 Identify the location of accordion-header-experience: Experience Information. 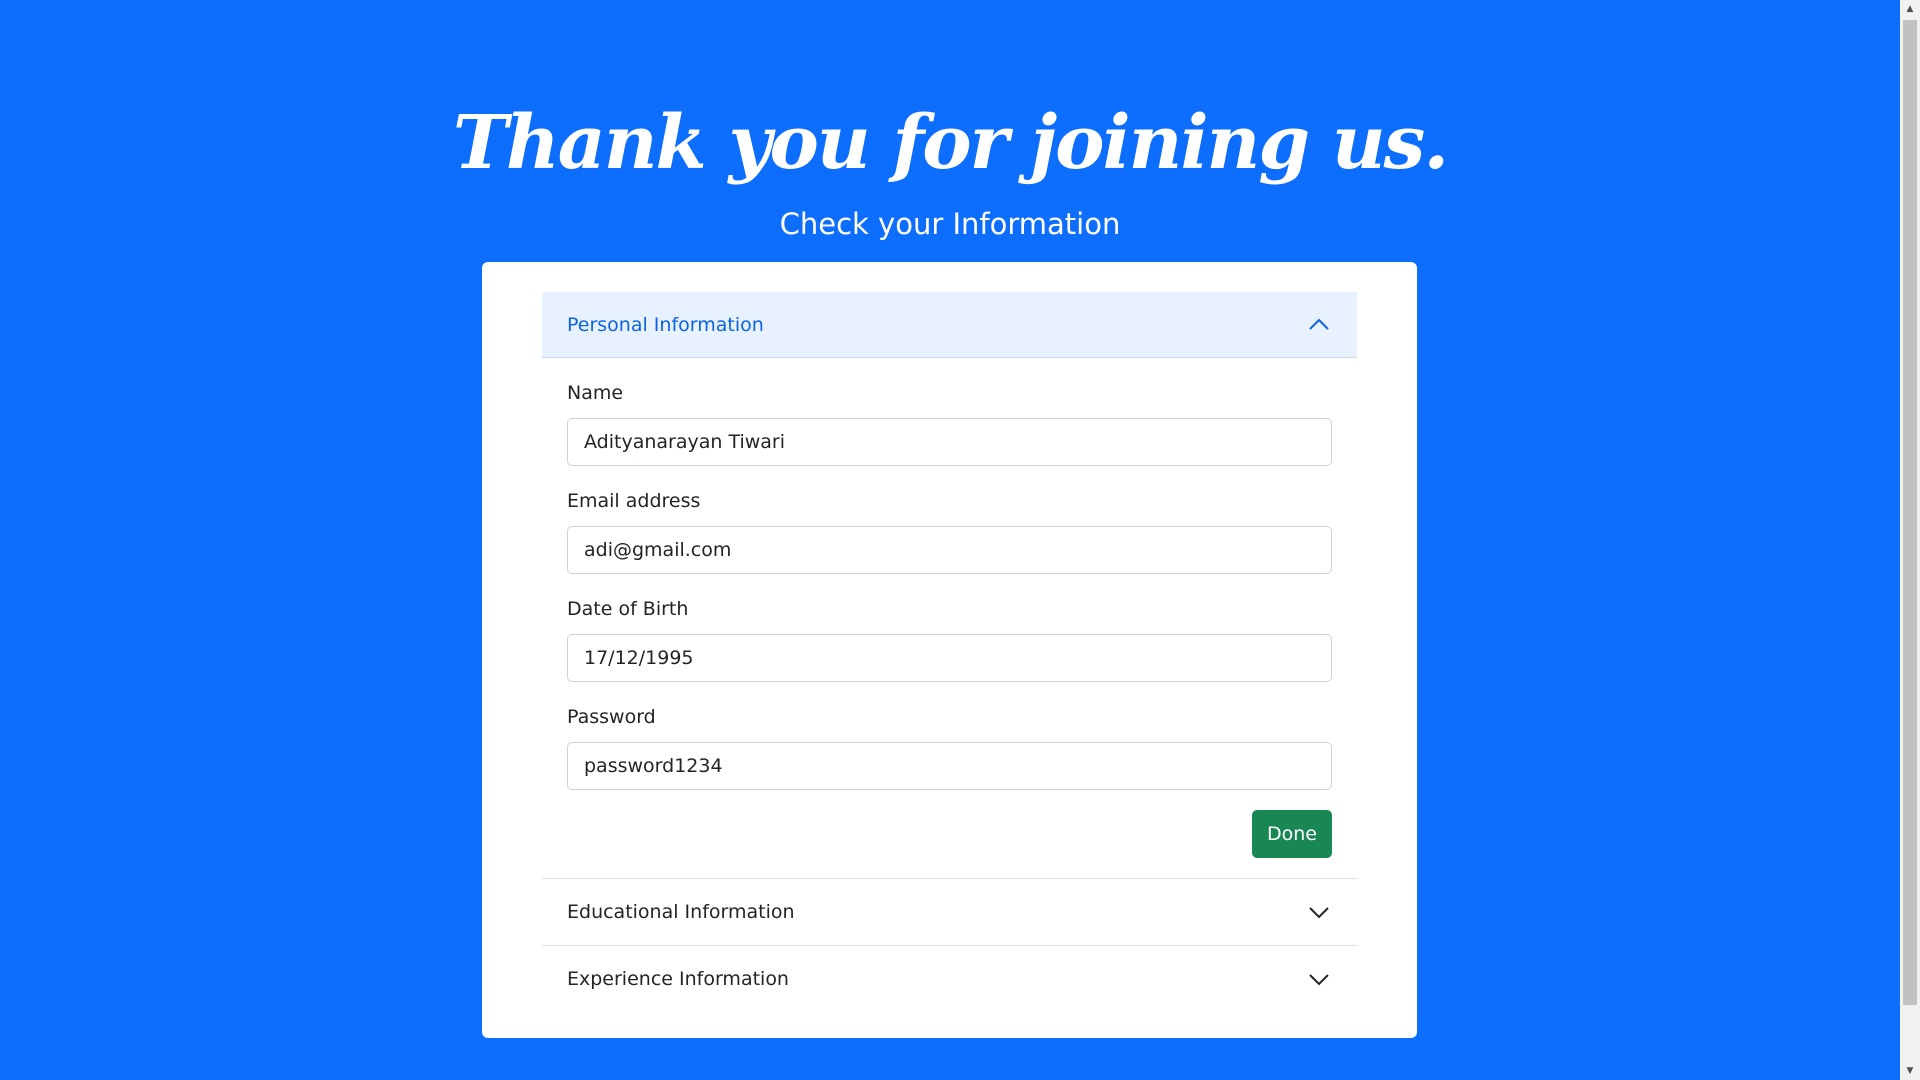
(949, 979).